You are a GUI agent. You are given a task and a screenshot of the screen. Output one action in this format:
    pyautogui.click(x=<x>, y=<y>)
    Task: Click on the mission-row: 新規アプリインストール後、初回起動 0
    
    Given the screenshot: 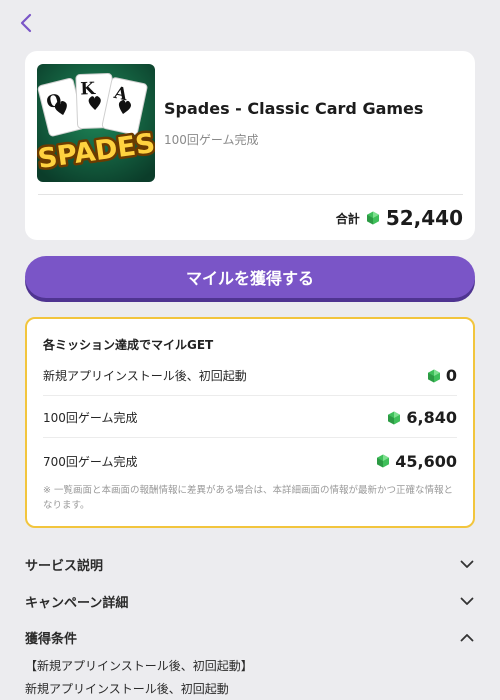 What is the action you would take?
    pyautogui.click(x=250, y=376)
    